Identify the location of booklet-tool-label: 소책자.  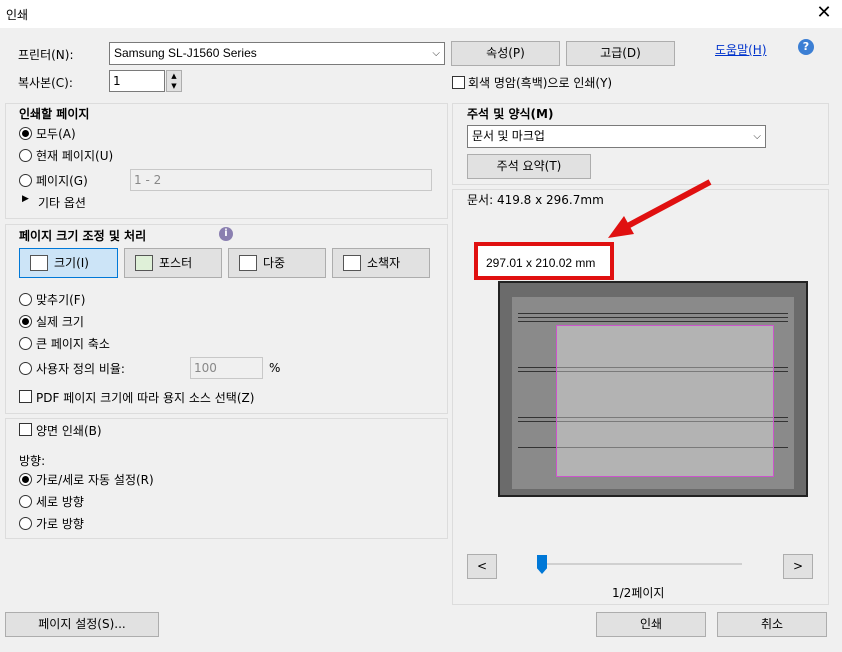
(384, 263).